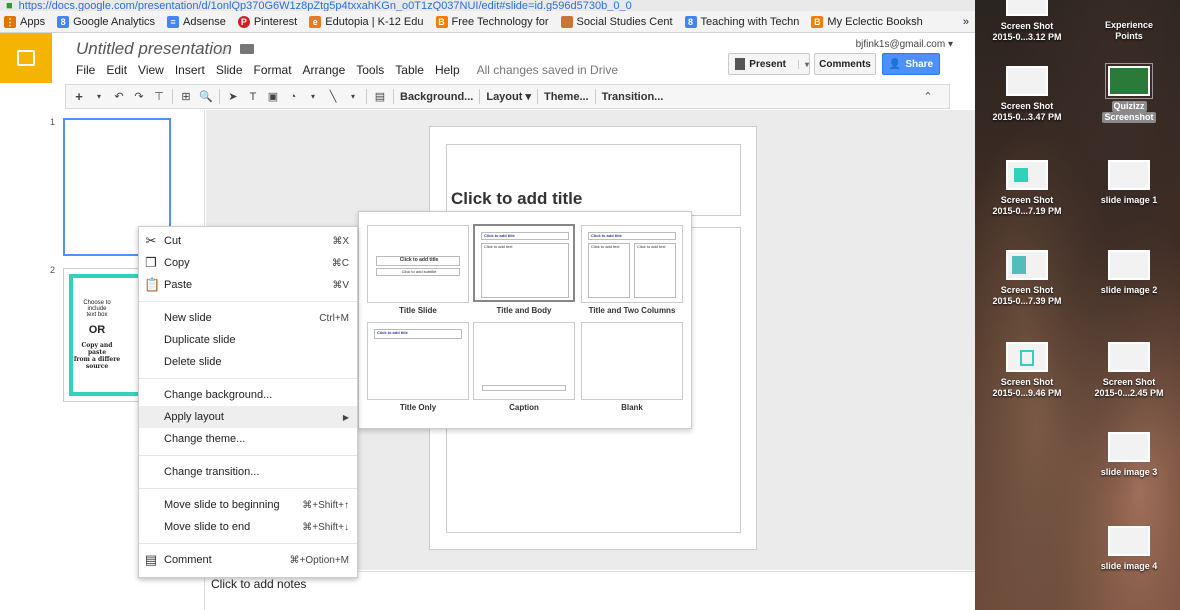 This screenshot has width=1180, height=610. Describe the element at coordinates (593, 180) in the screenshot. I see `title-placeholder: Click to add title` at that location.